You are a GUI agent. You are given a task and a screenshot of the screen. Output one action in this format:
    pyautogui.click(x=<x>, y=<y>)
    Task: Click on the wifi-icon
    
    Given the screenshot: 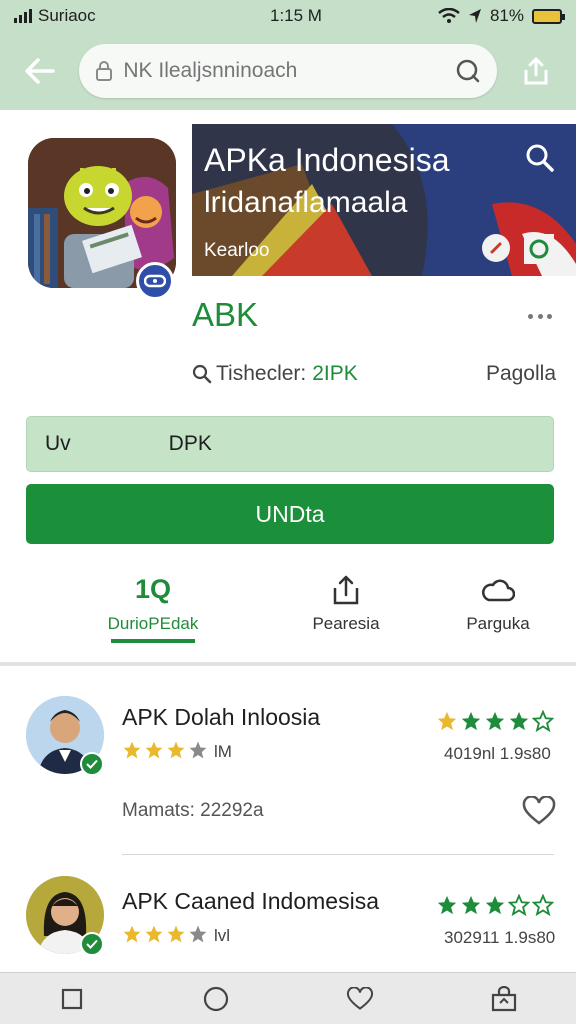 What is the action you would take?
    pyautogui.click(x=449, y=15)
    